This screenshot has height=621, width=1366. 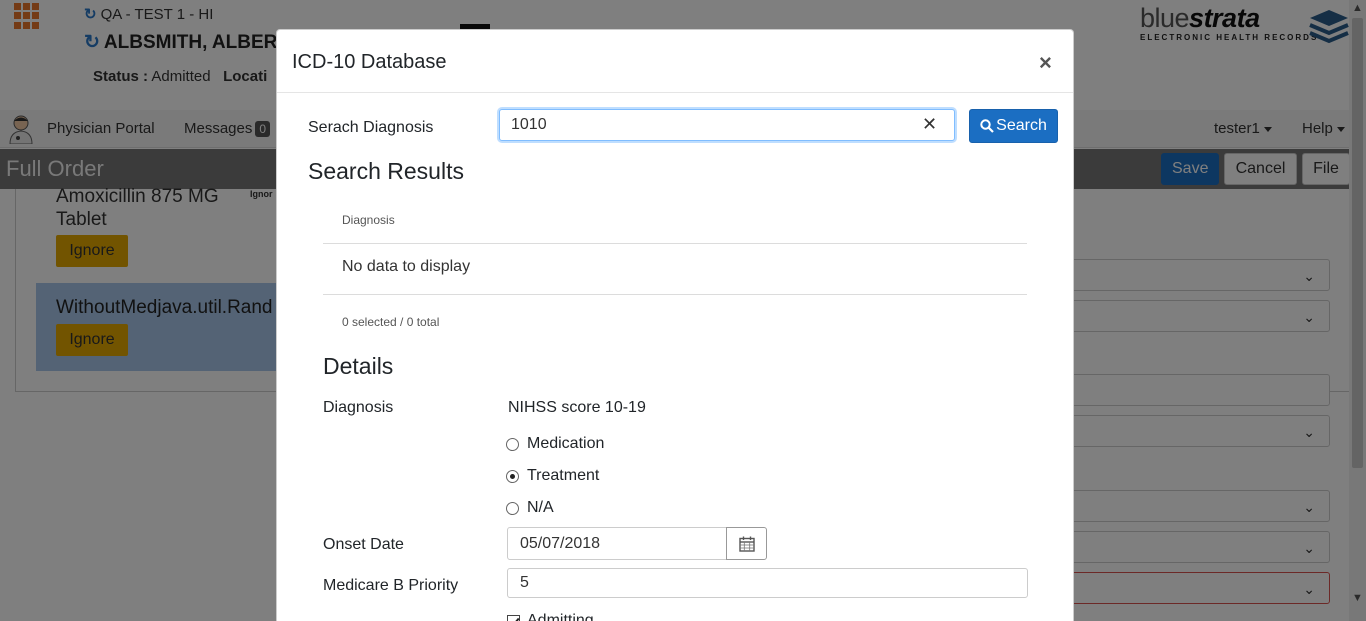 What do you see at coordinates (540, 507) in the screenshot?
I see `radio-label-na: N/A` at bounding box center [540, 507].